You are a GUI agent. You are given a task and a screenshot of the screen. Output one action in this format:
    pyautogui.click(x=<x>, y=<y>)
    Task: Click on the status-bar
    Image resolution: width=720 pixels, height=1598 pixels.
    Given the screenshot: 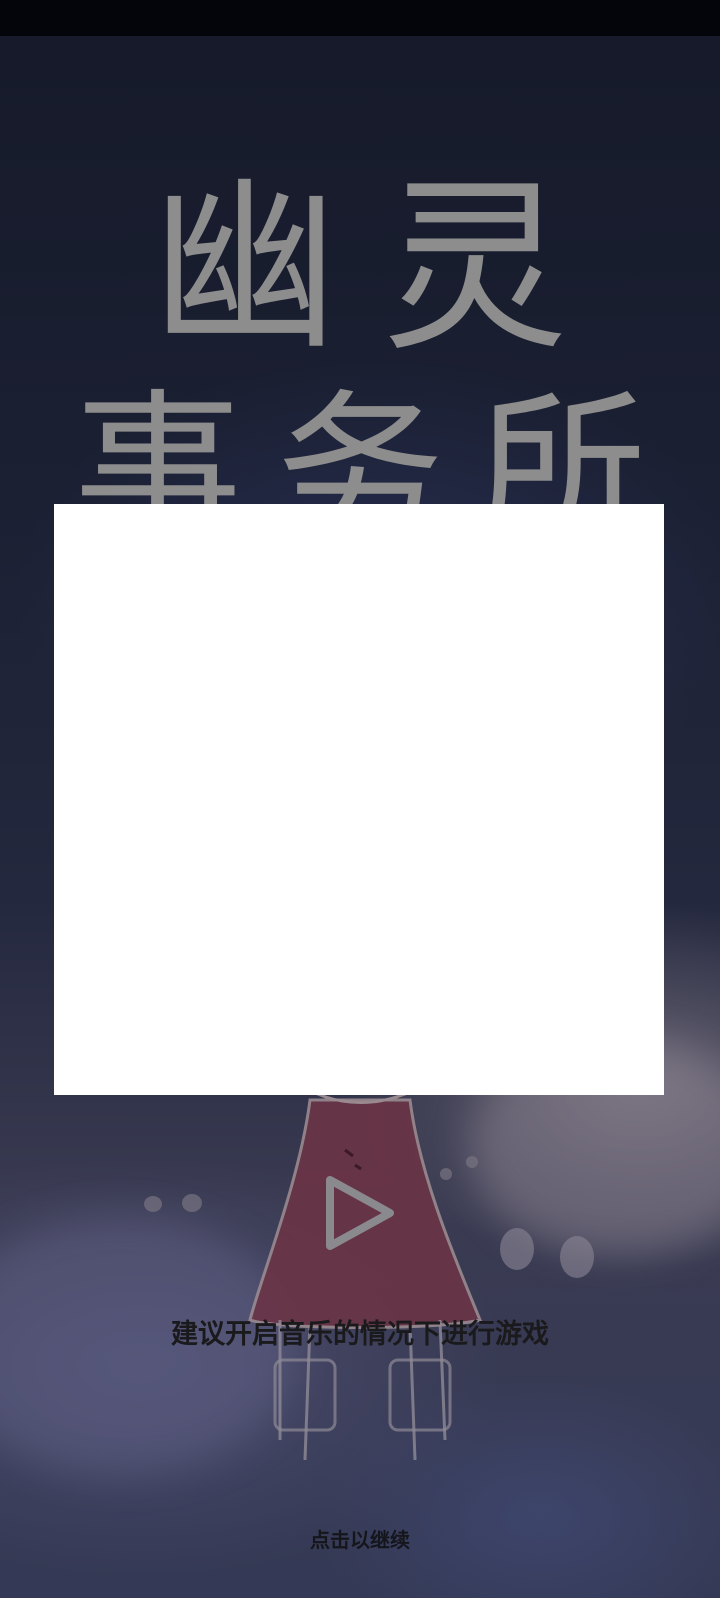 What is the action you would take?
    pyautogui.click(x=360, y=18)
    